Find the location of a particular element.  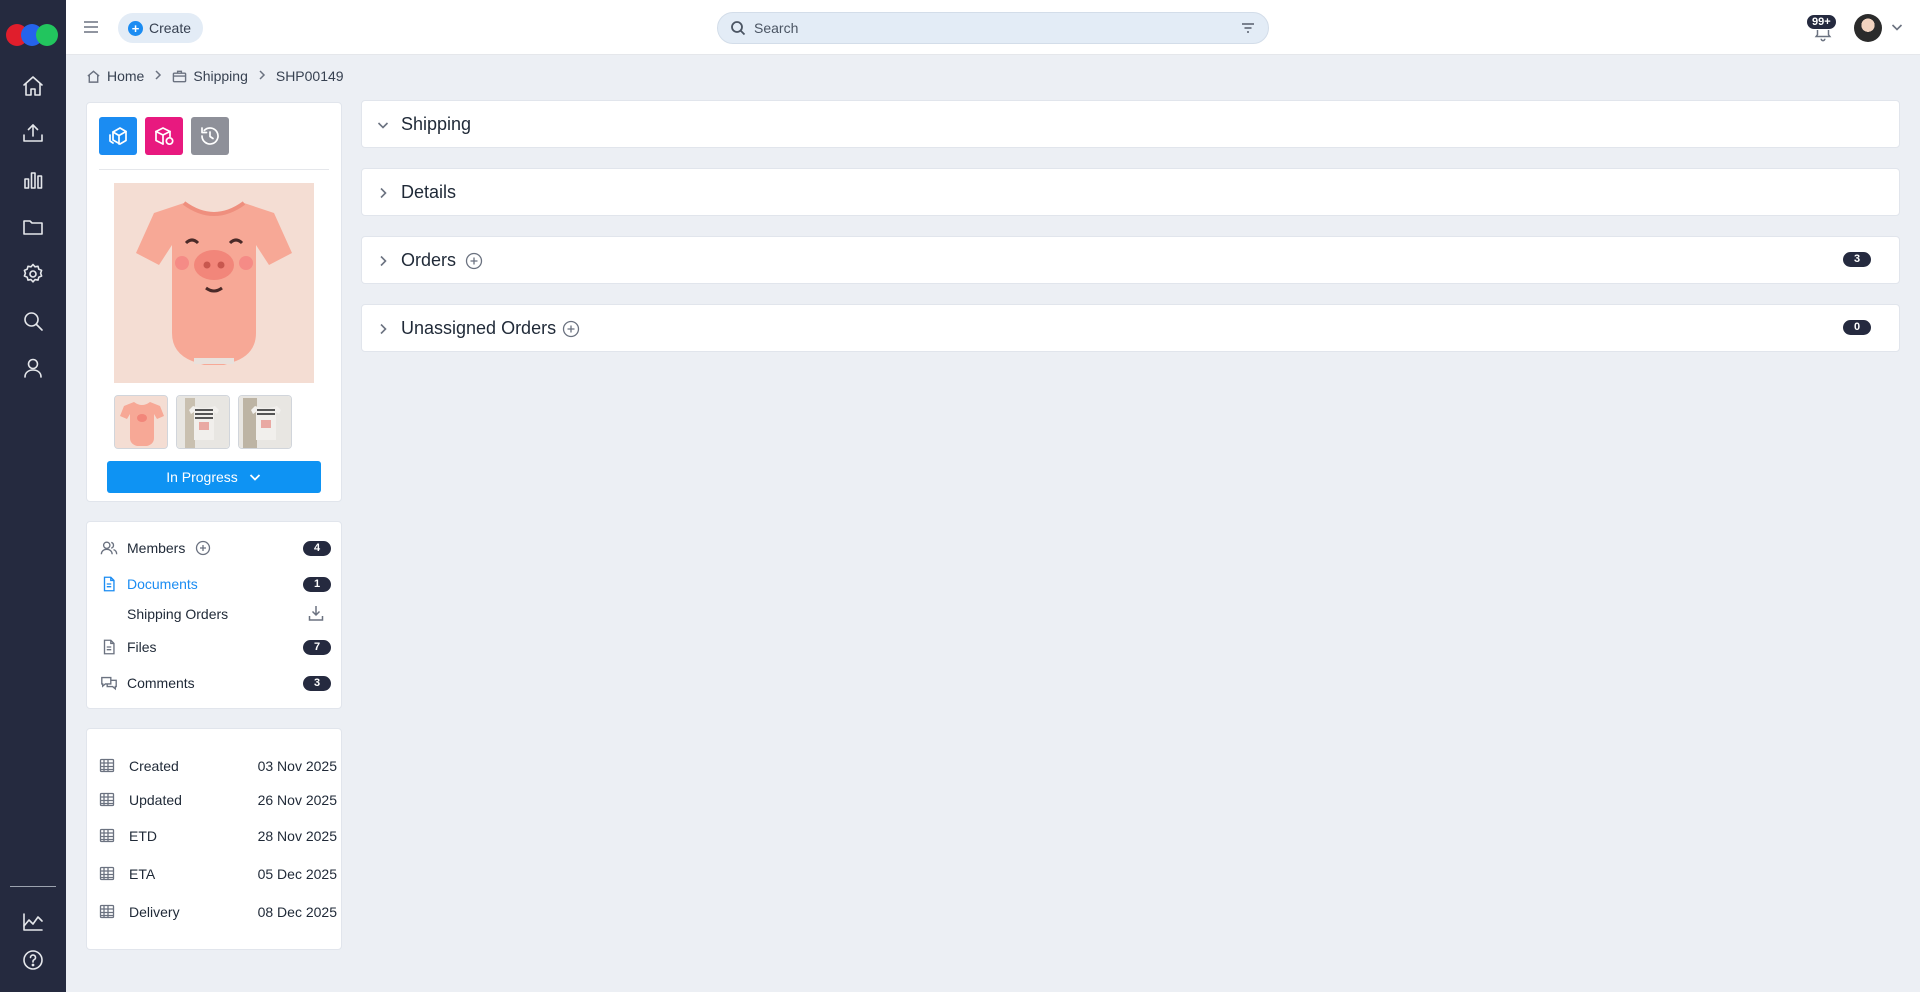

settings-icon is located at coordinates (33, 274).